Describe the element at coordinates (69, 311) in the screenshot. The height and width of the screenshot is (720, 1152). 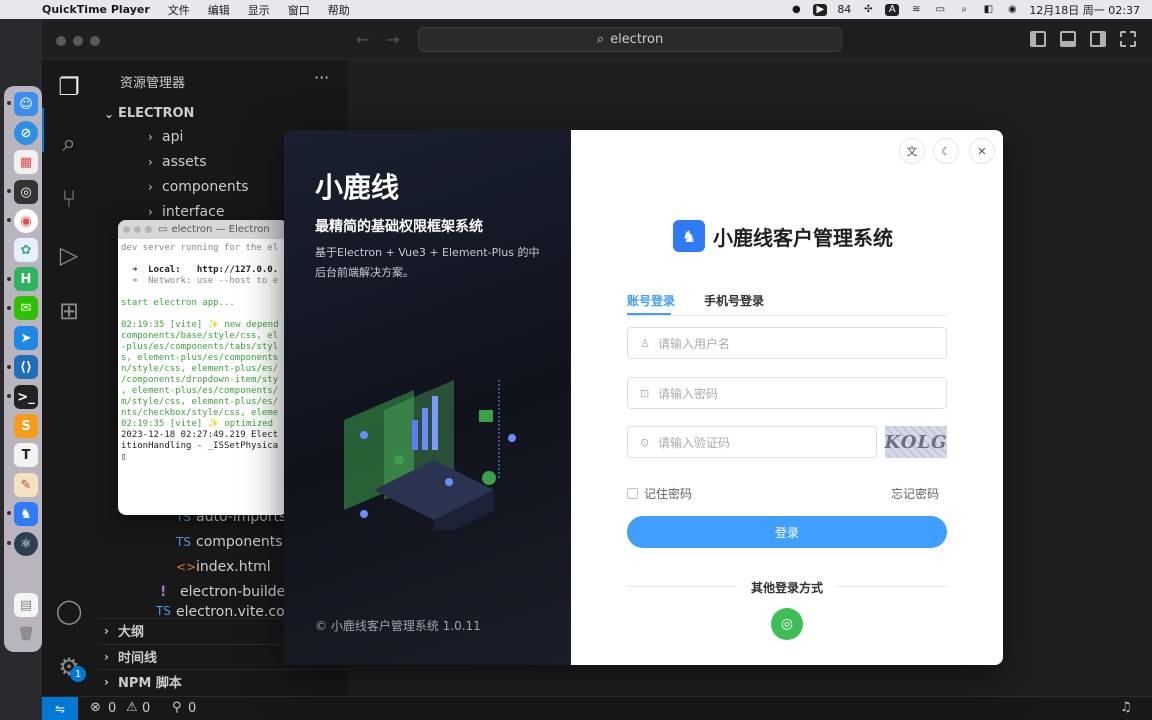
I see `extensions-icon: ⊞` at that location.